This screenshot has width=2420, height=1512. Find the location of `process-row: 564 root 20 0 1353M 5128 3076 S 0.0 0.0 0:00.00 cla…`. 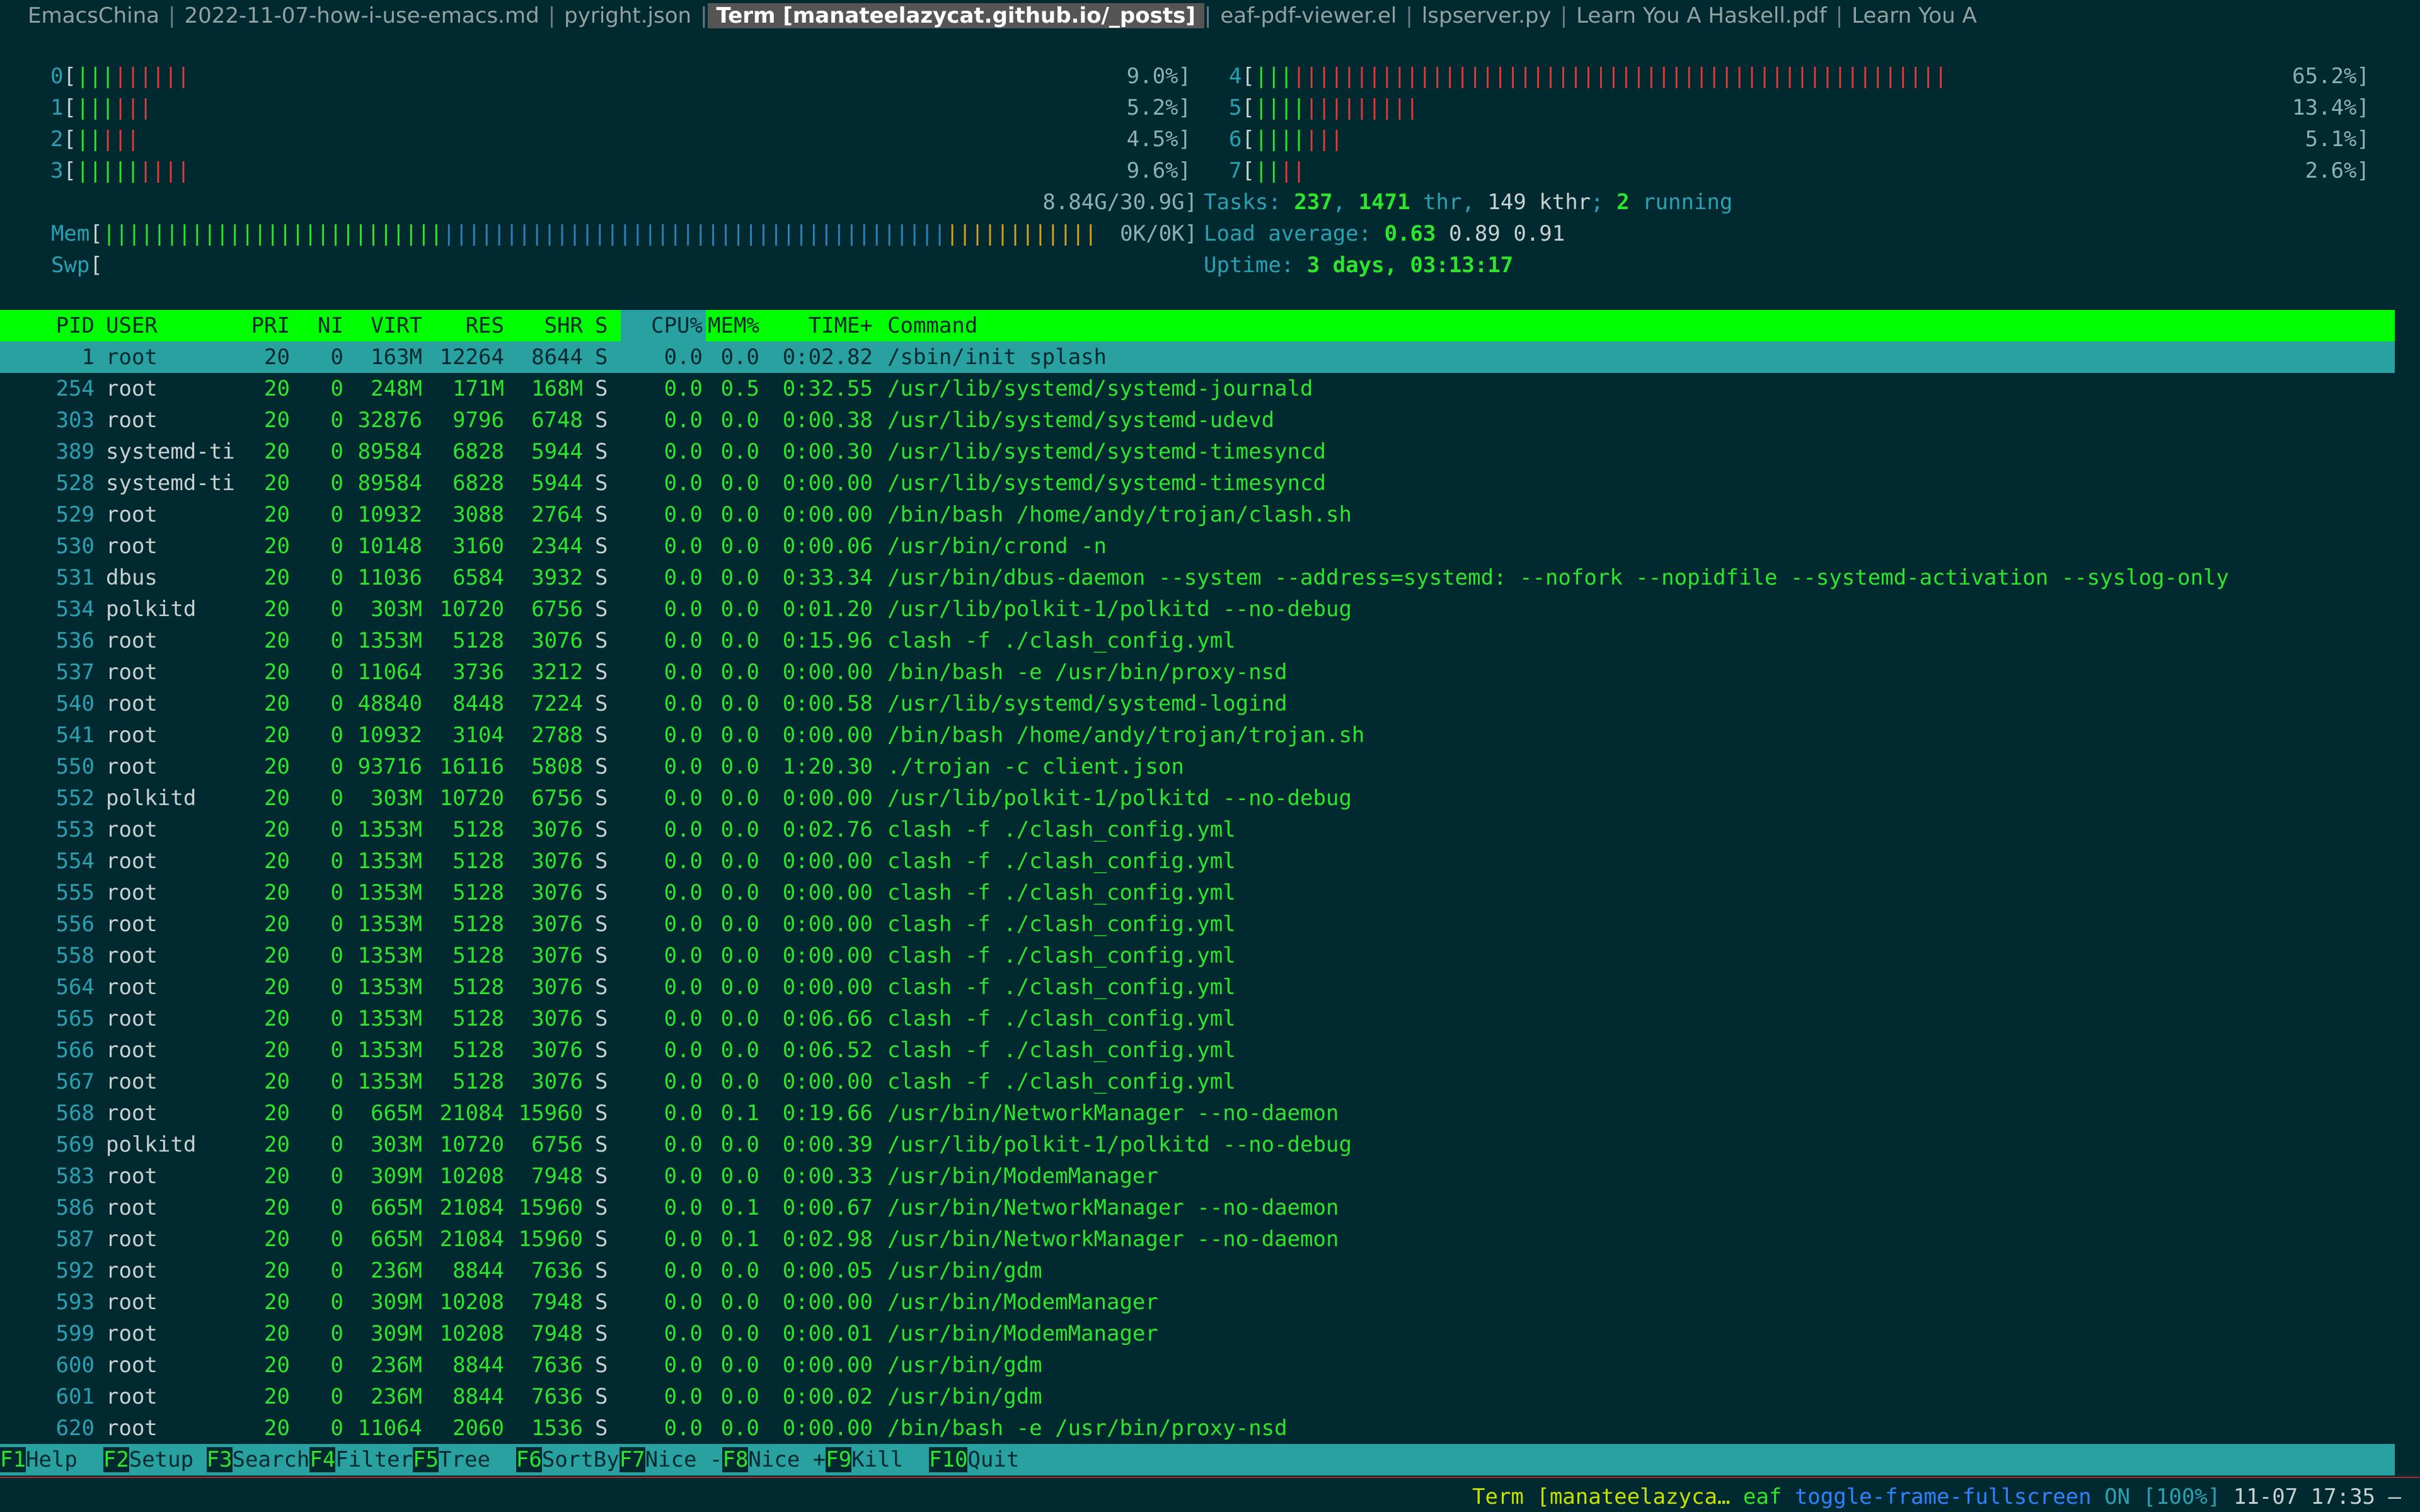

process-row: 564 root 20 0 1353M 5128 3076 S 0.0 0.0 0:00.00 cla… is located at coordinates (1197, 987).